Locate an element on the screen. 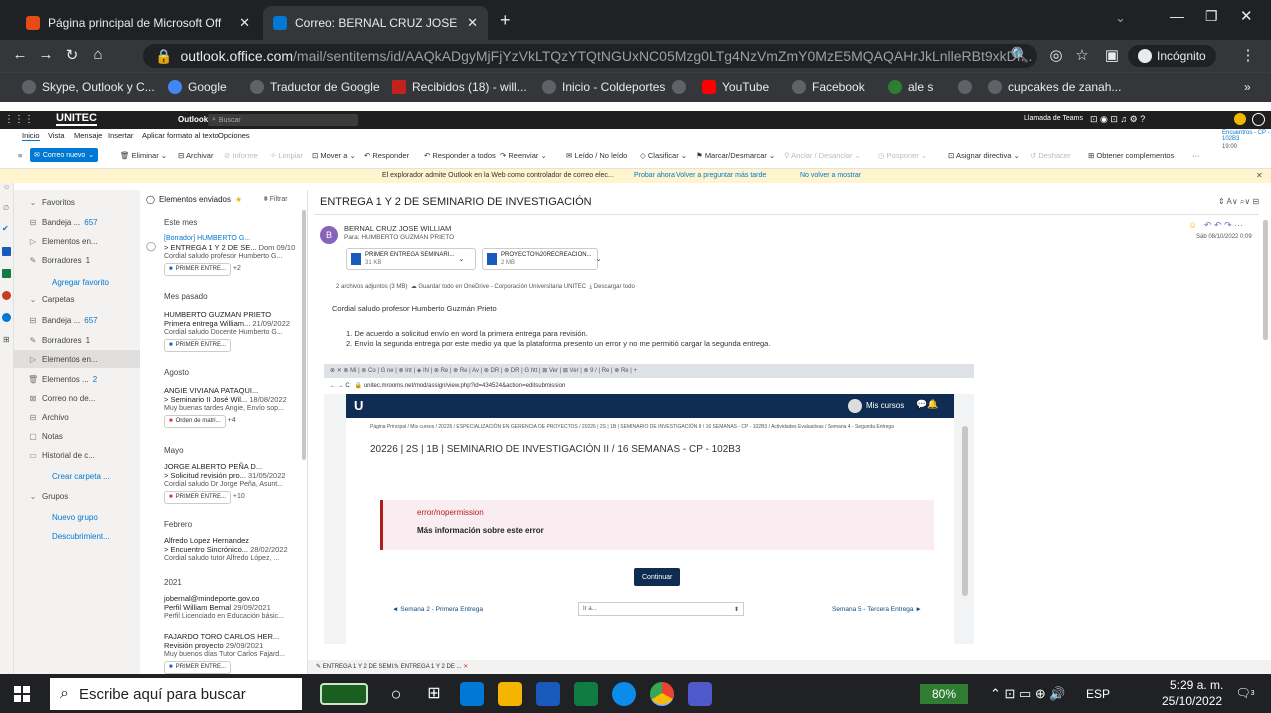  bookmark-item: ale s is located at coordinates (910, 87).